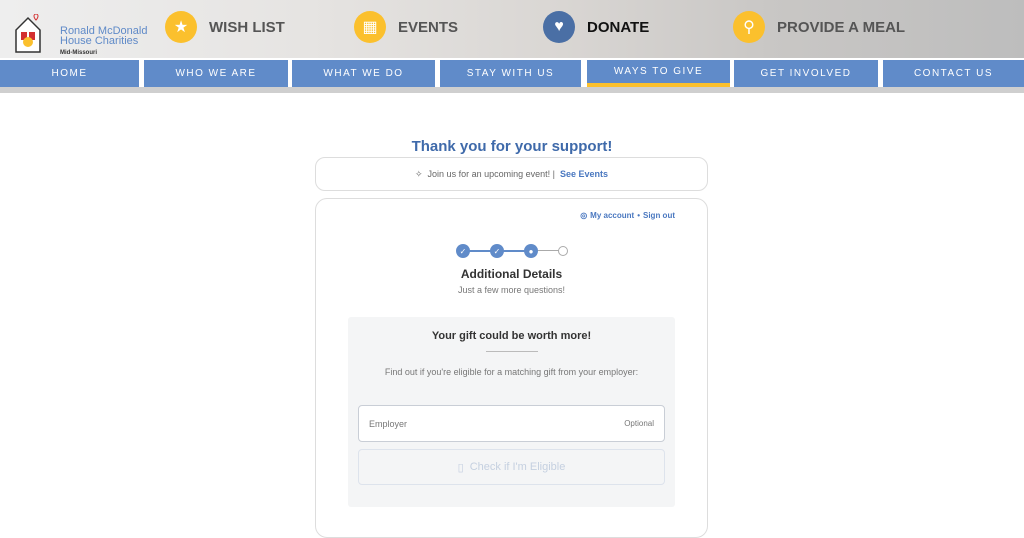 Image resolution: width=1024 pixels, height=538 pixels. What do you see at coordinates (512, 251) in the screenshot?
I see `progress-steps: ✓ ✓ ●` at bounding box center [512, 251].